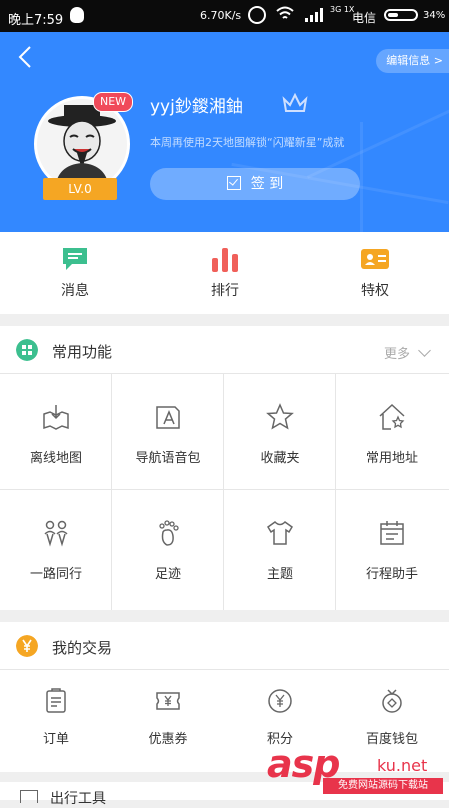 The image size is (449, 808). Describe the element at coordinates (56, 720) in the screenshot. I see `trade-order: 订单` at that location.